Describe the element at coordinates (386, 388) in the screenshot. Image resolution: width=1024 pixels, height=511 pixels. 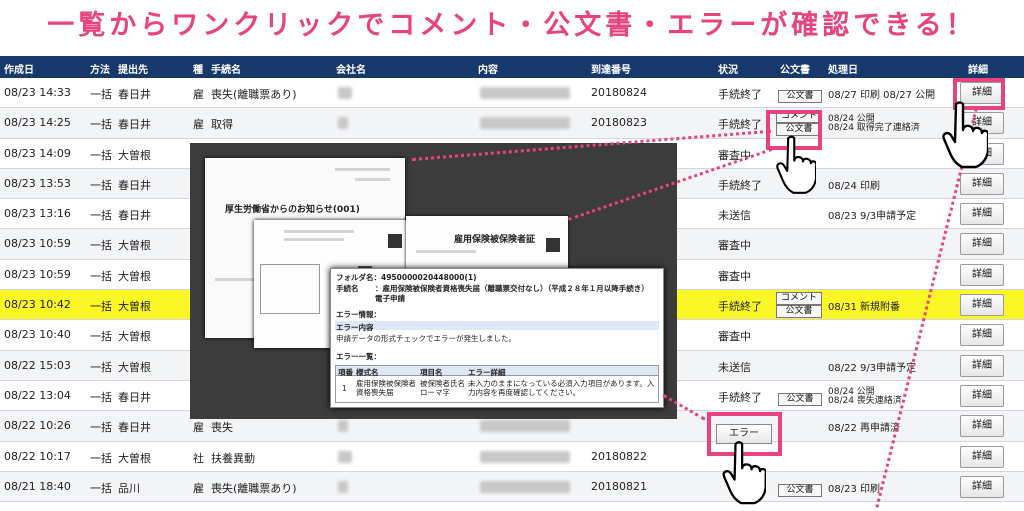
I see `error-form: 雇用保険被保険者資格喪失届` at that location.